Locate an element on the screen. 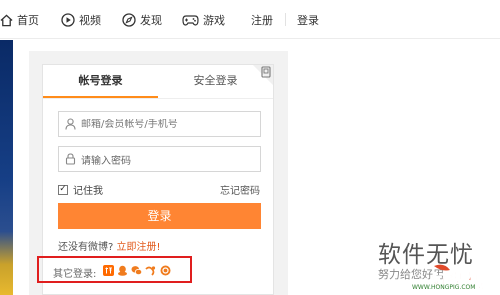 This screenshot has height=295, width=500. forgot-password-link: 忘记密码 is located at coordinates (240, 189).